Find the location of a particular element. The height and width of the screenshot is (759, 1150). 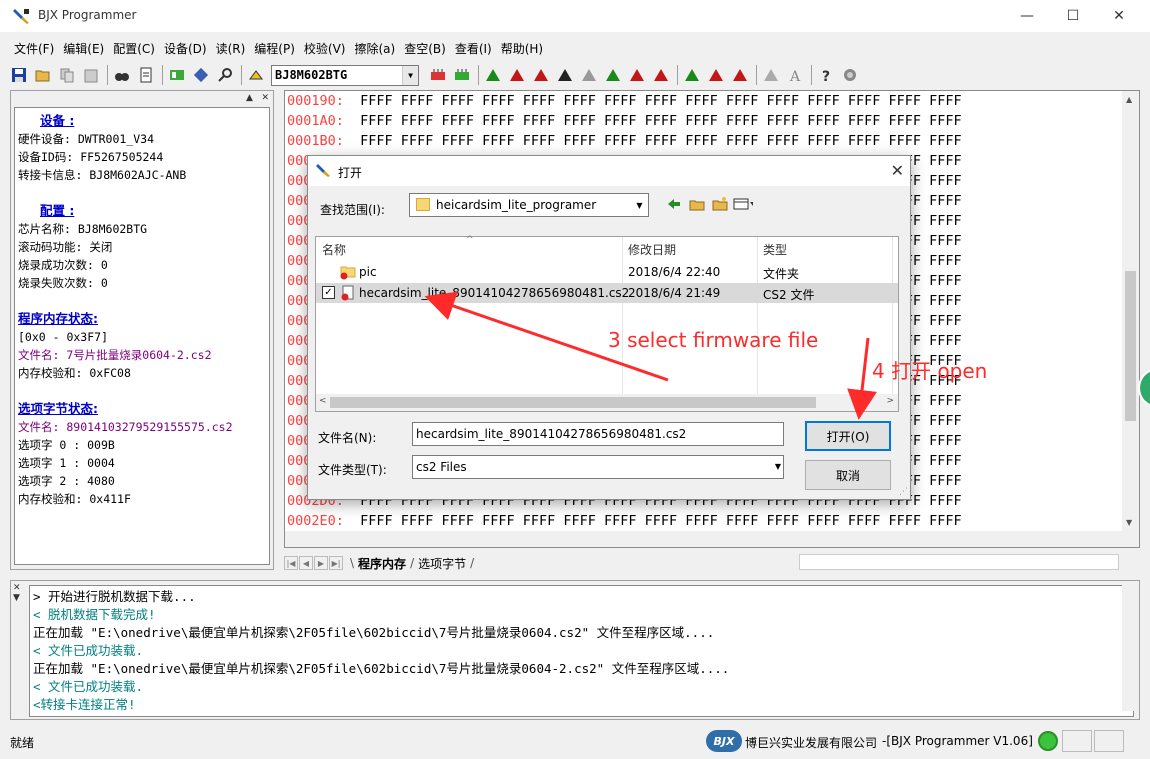

prev-sheet-icon: ◀ is located at coordinates (306, 563).